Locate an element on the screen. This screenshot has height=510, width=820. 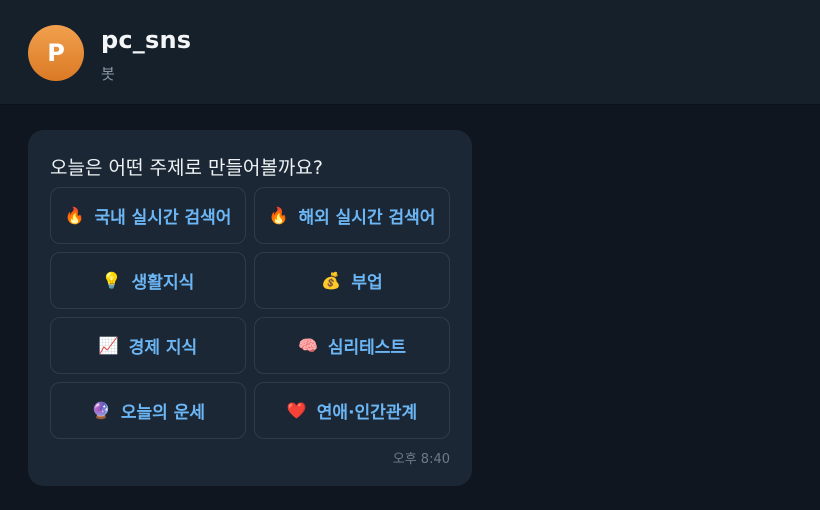
avatar: P is located at coordinates (56, 53).